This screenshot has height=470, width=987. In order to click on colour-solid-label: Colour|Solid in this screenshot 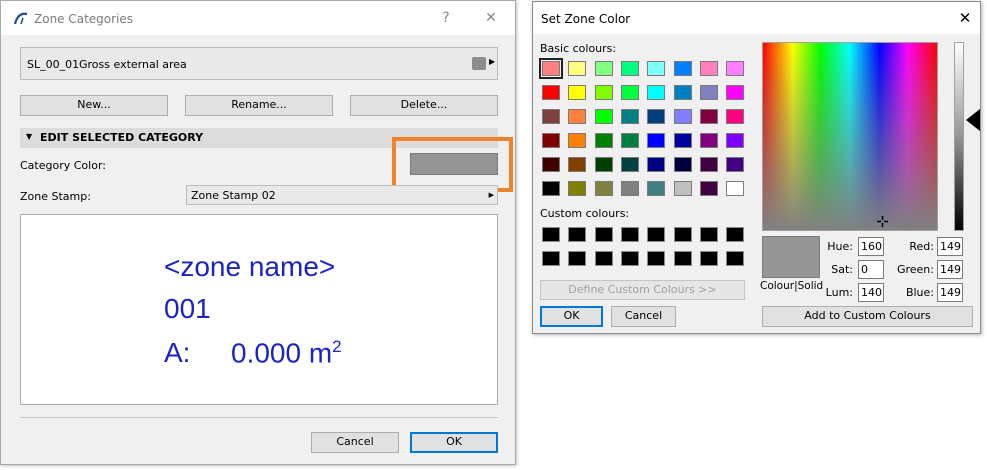, I will do `click(792, 286)`.